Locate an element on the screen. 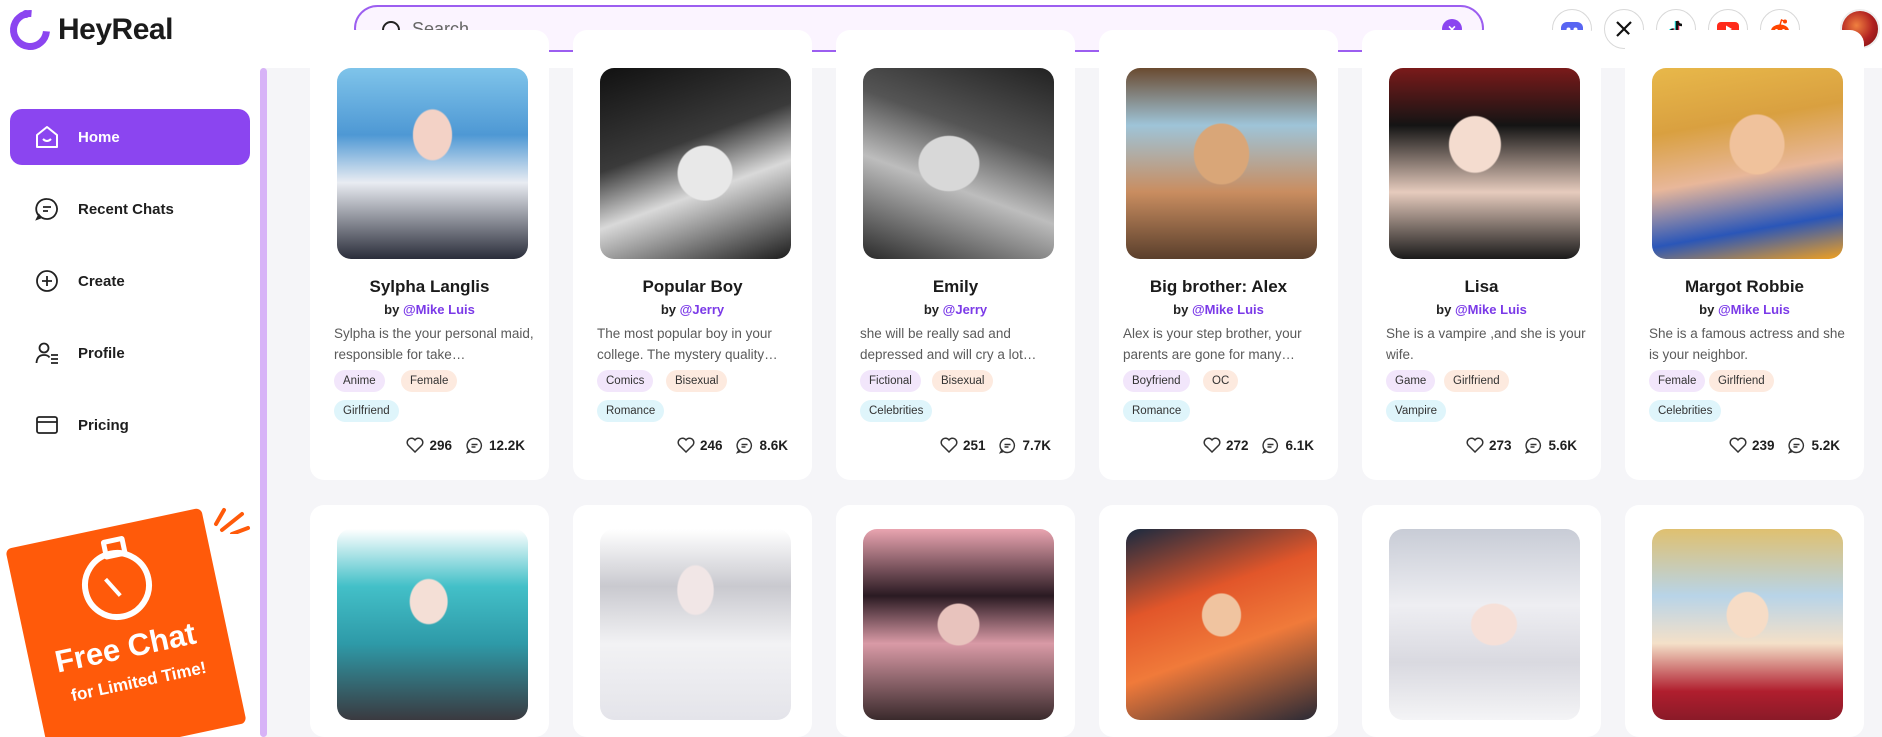 This screenshot has width=1882, height=737. sidebar-scrollbar is located at coordinates (263, 402).